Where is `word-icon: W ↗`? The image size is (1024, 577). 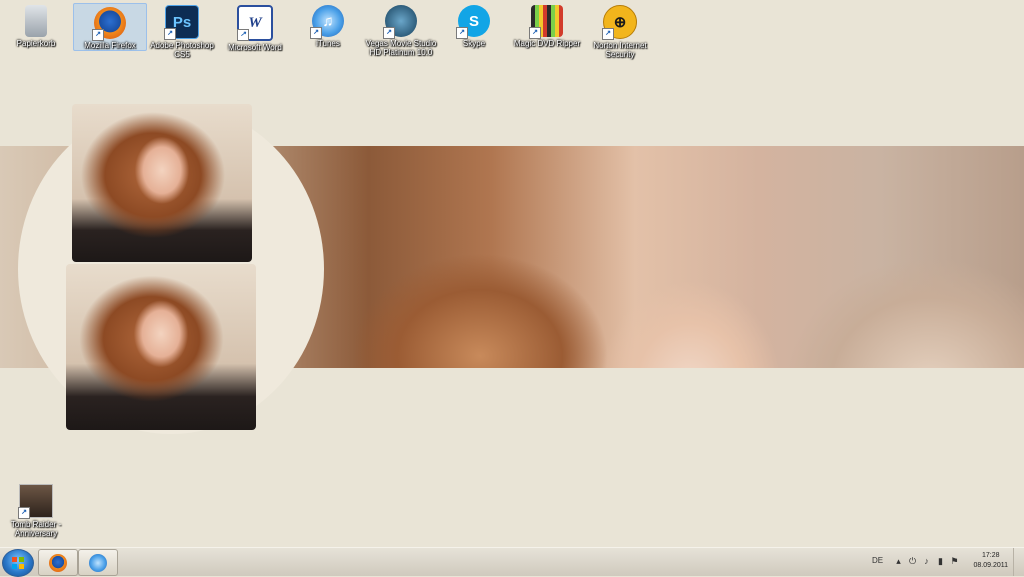
word-icon: W ↗ is located at coordinates (255, 23).